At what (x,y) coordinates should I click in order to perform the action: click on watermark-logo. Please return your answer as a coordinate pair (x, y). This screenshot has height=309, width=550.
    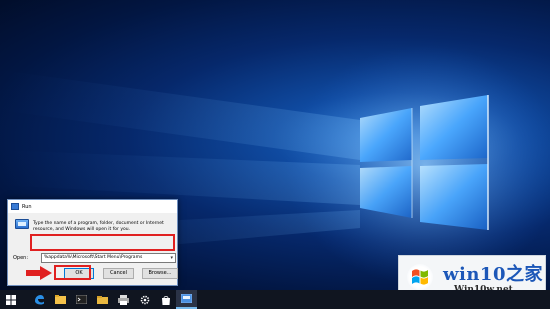
    Looking at the image, I should click on (420, 277).